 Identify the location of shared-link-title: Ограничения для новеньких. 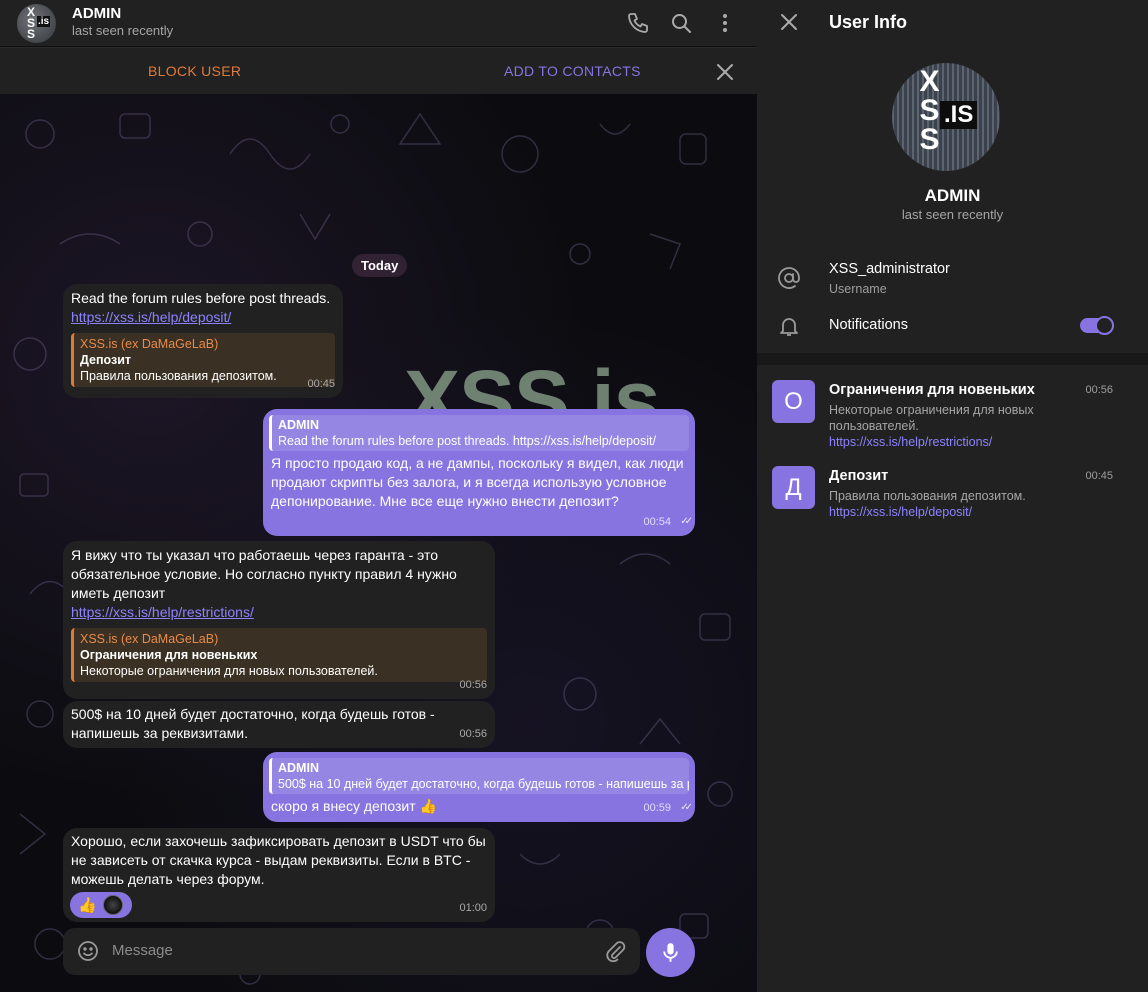
(932, 390).